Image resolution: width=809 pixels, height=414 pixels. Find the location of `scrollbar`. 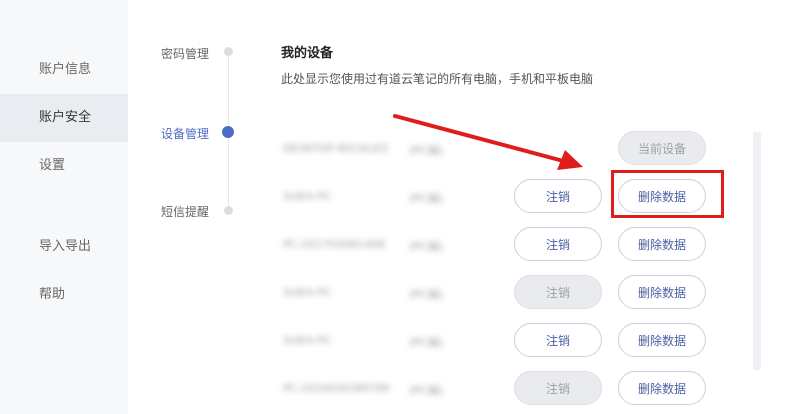

scrollbar is located at coordinates (757, 251).